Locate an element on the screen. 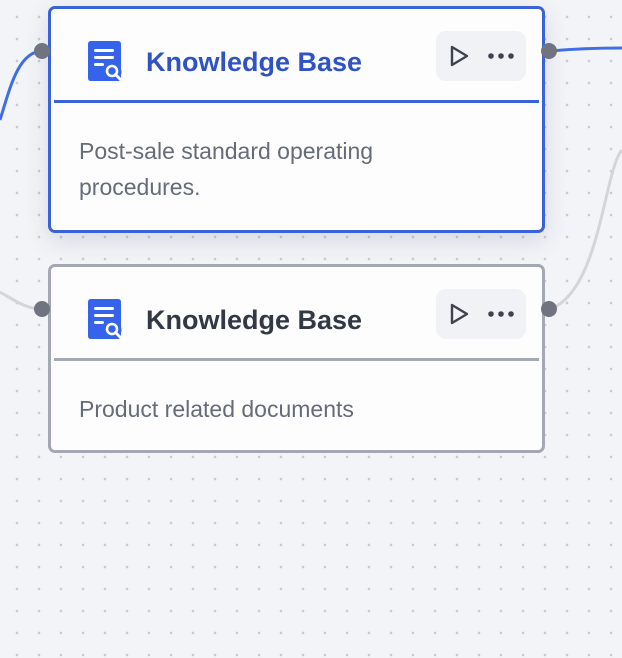  node-1-input-port is located at coordinates (42, 51).